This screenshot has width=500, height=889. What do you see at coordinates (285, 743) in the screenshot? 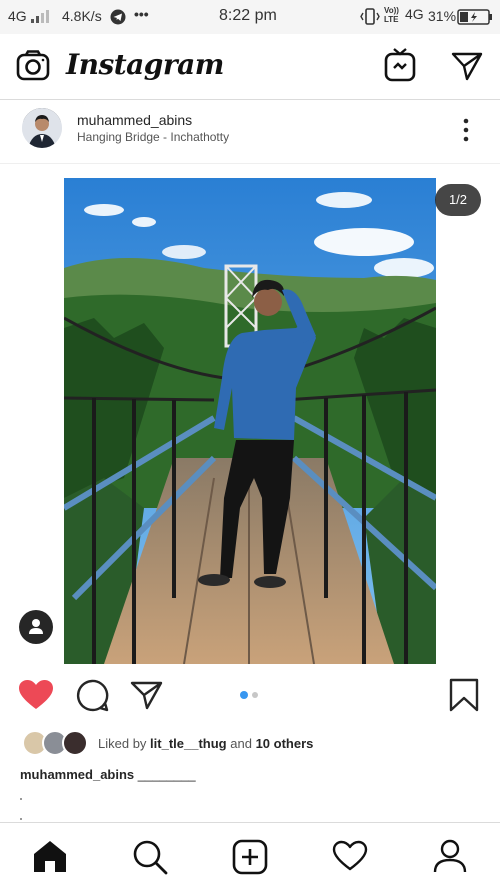
I see `likes-others: 10 others` at bounding box center [285, 743].